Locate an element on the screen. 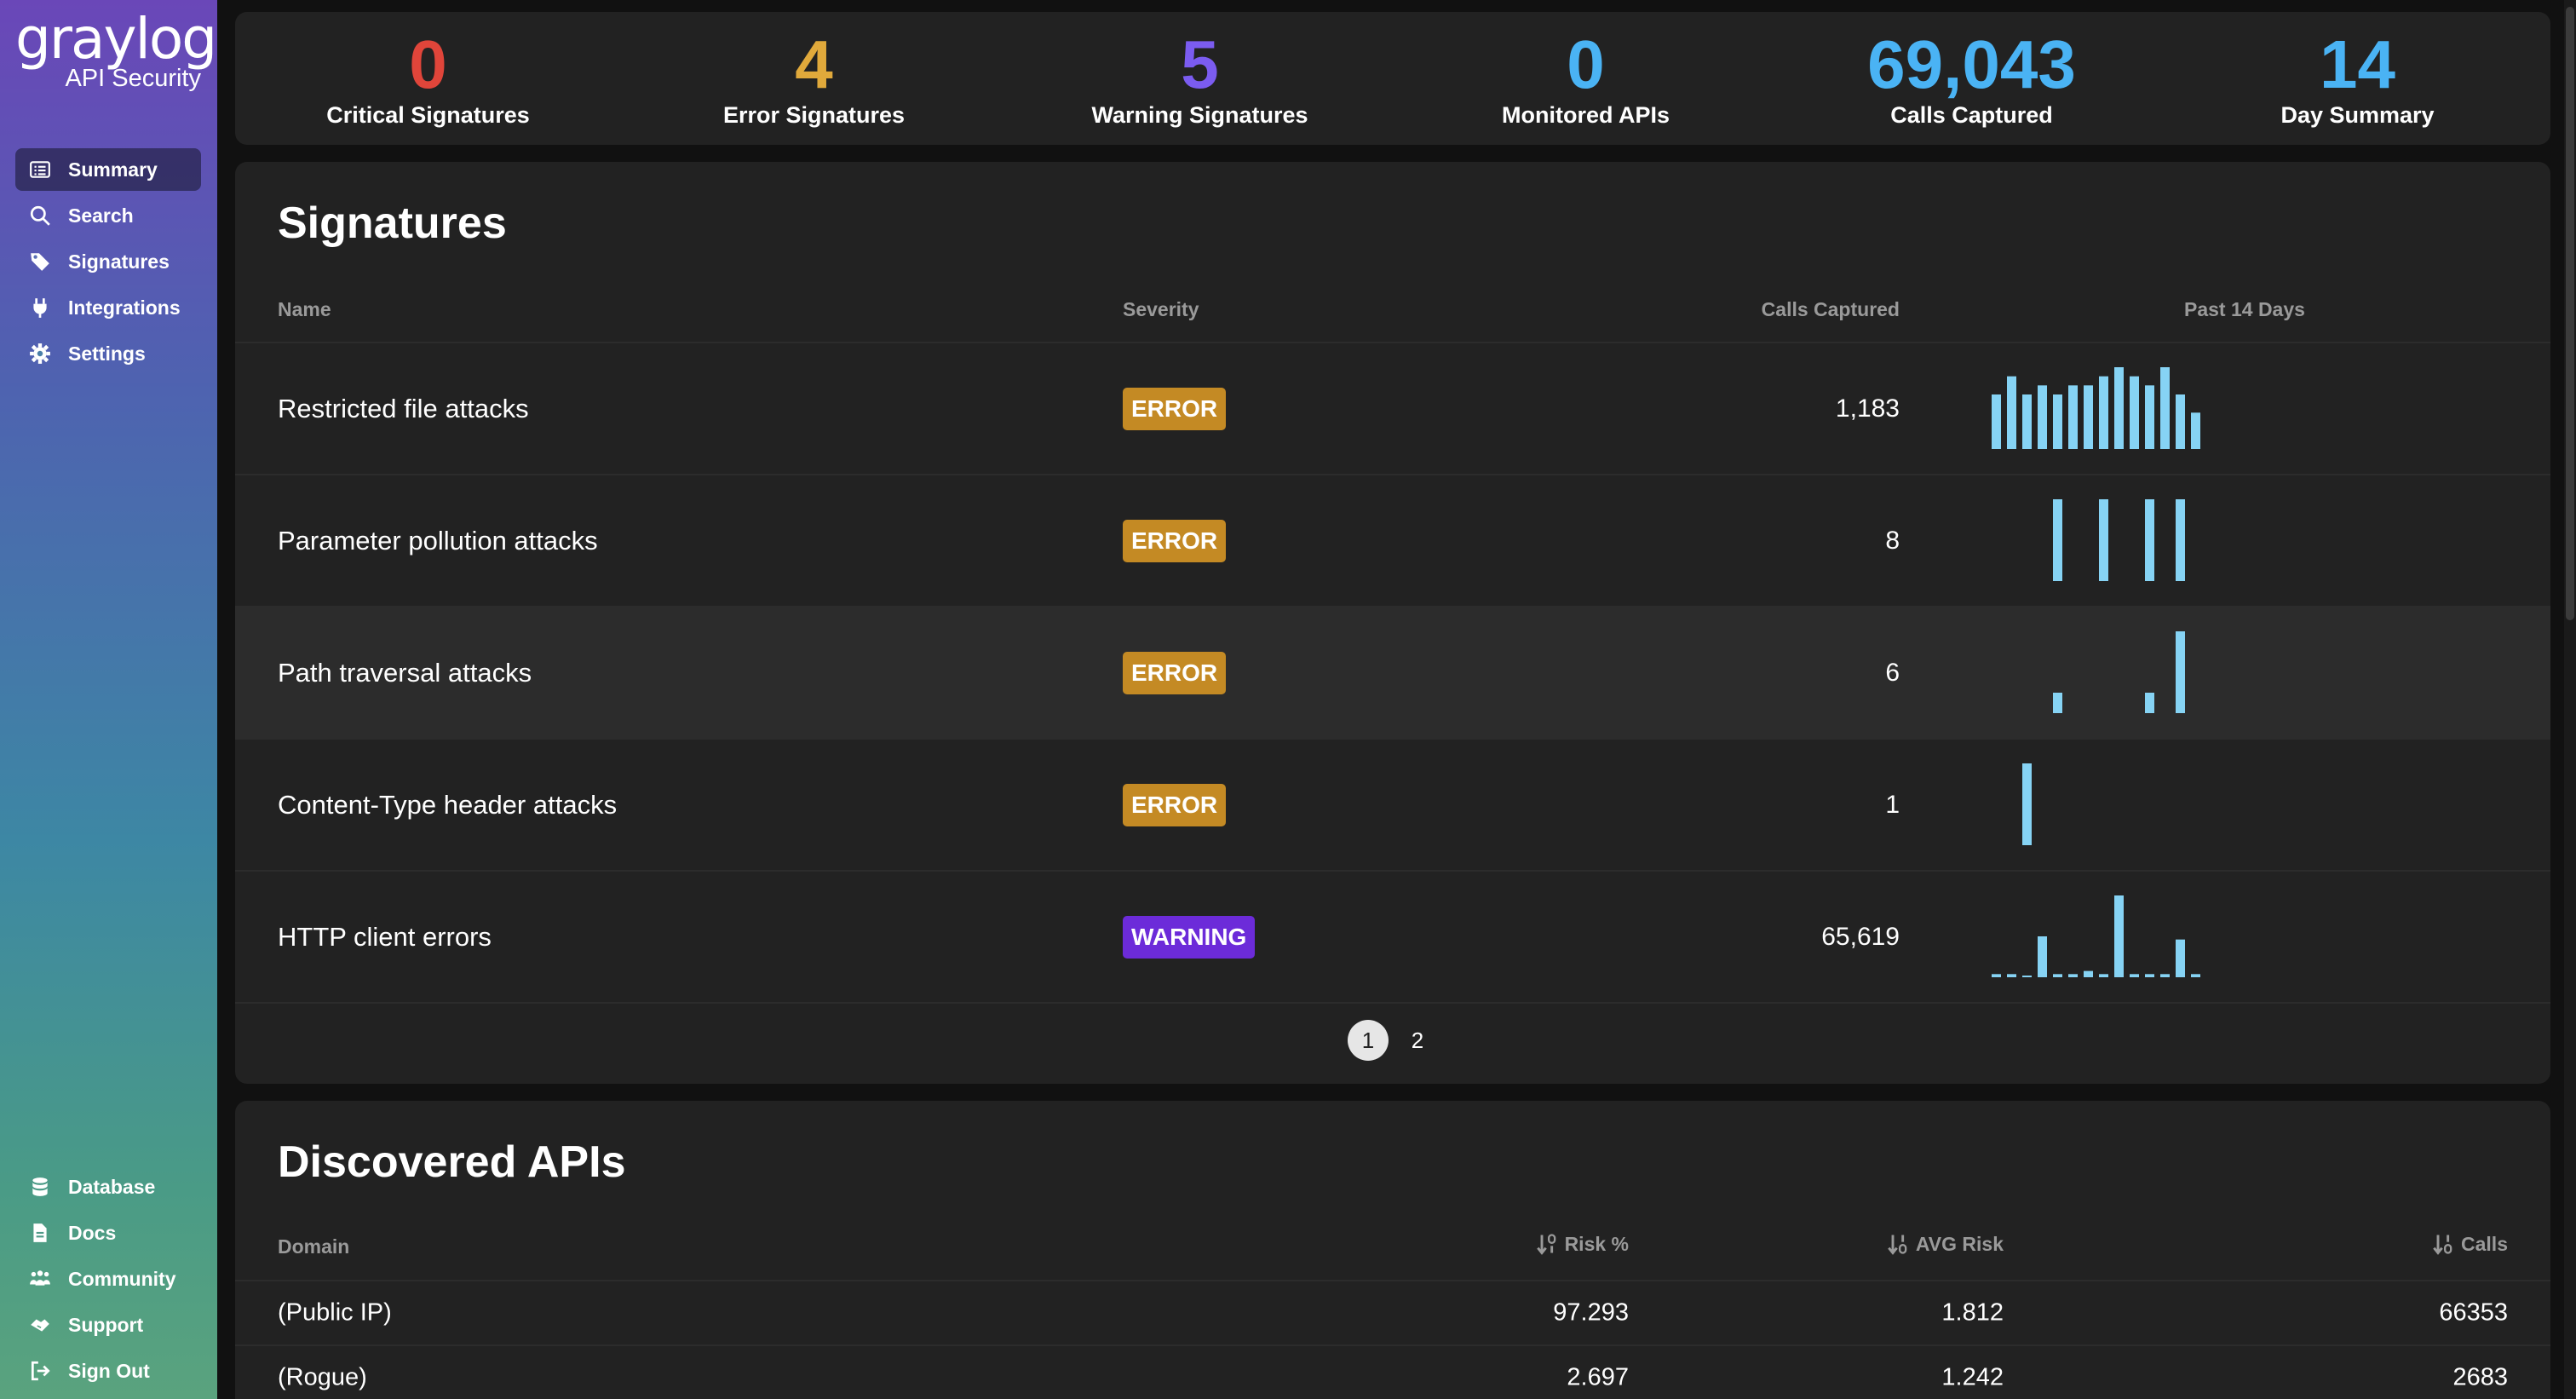 This screenshot has width=2576, height=1399. column-header-risk: Risk % is located at coordinates (1583, 1244).